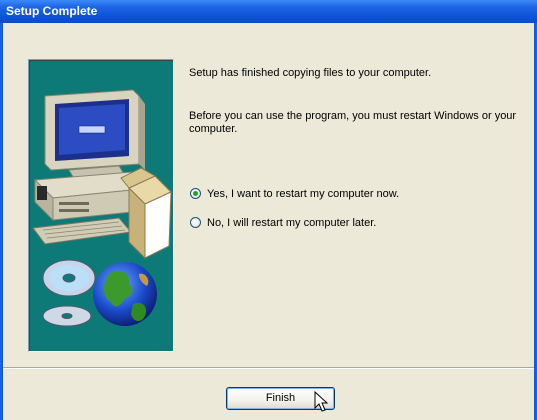  Describe the element at coordinates (291, 223) in the screenshot. I see `restart-later-label: No, I will restart my computer later.` at that location.